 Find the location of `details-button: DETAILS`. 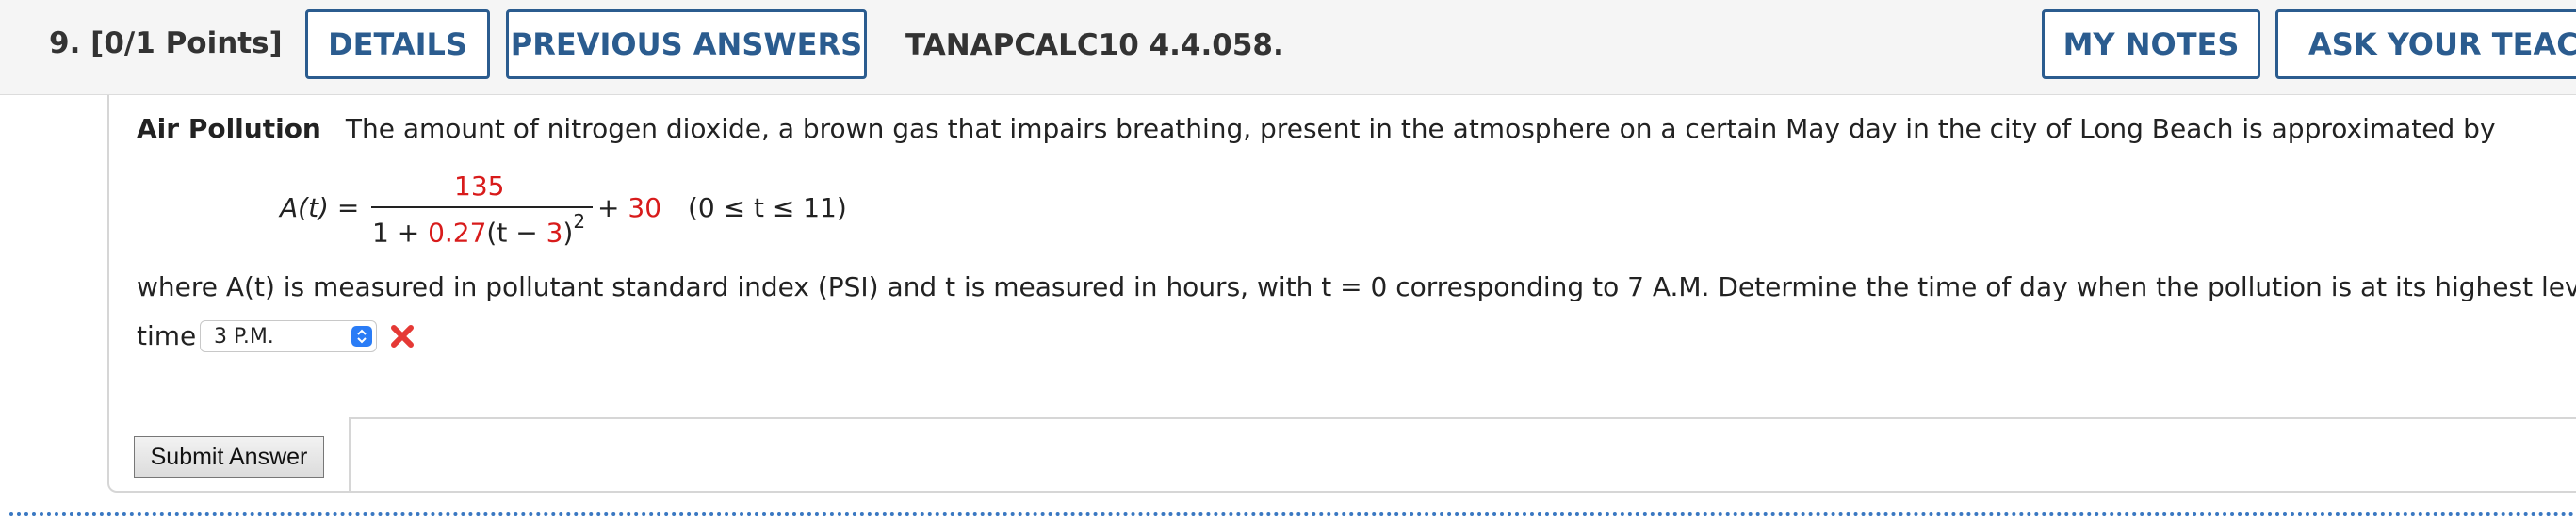

details-button: DETAILS is located at coordinates (397, 44).